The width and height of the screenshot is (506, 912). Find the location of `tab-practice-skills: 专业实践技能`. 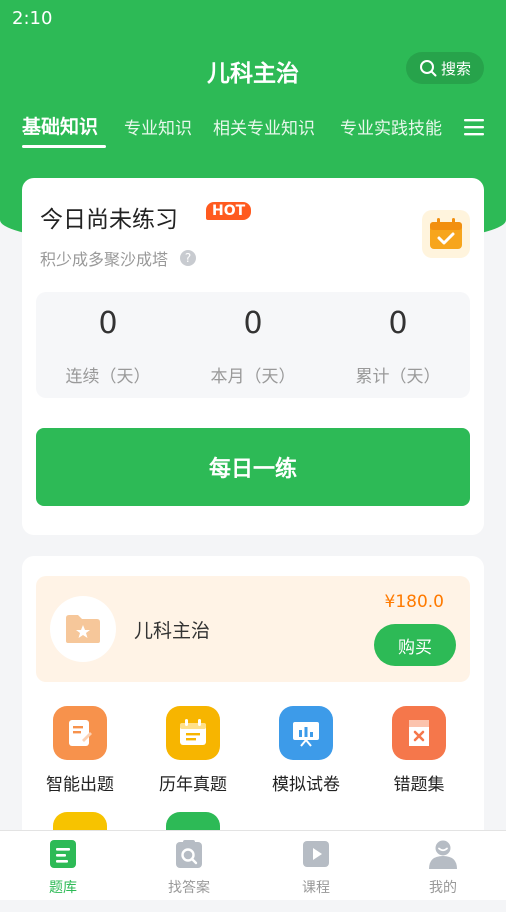

tab-practice-skills: 专业实践技能 is located at coordinates (391, 126).